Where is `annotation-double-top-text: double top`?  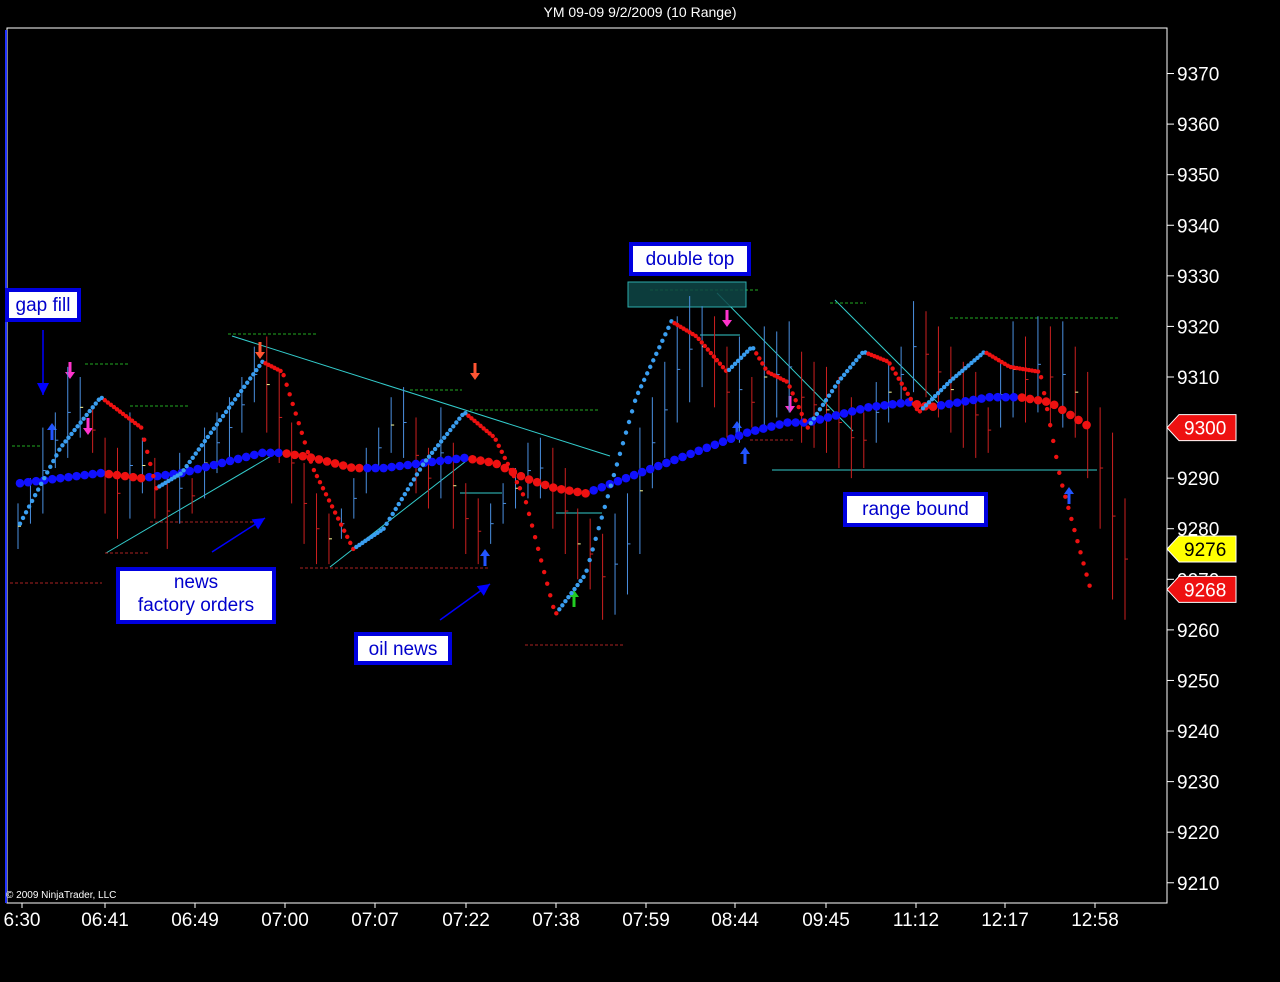 annotation-double-top-text: double top is located at coordinates (690, 259).